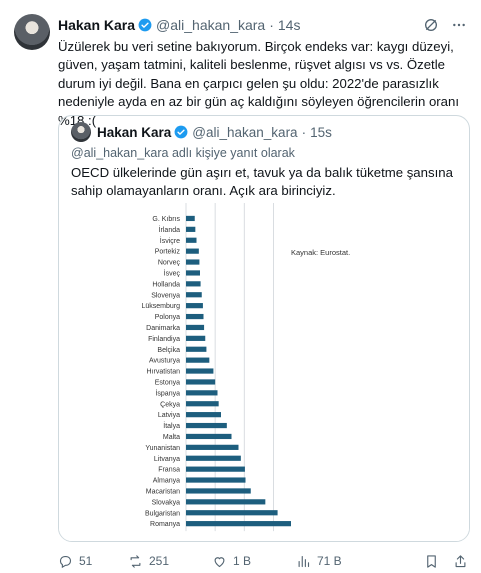  Describe the element at coordinates (242, 561) in the screenshot. I see `like-count: 1 B` at that location.